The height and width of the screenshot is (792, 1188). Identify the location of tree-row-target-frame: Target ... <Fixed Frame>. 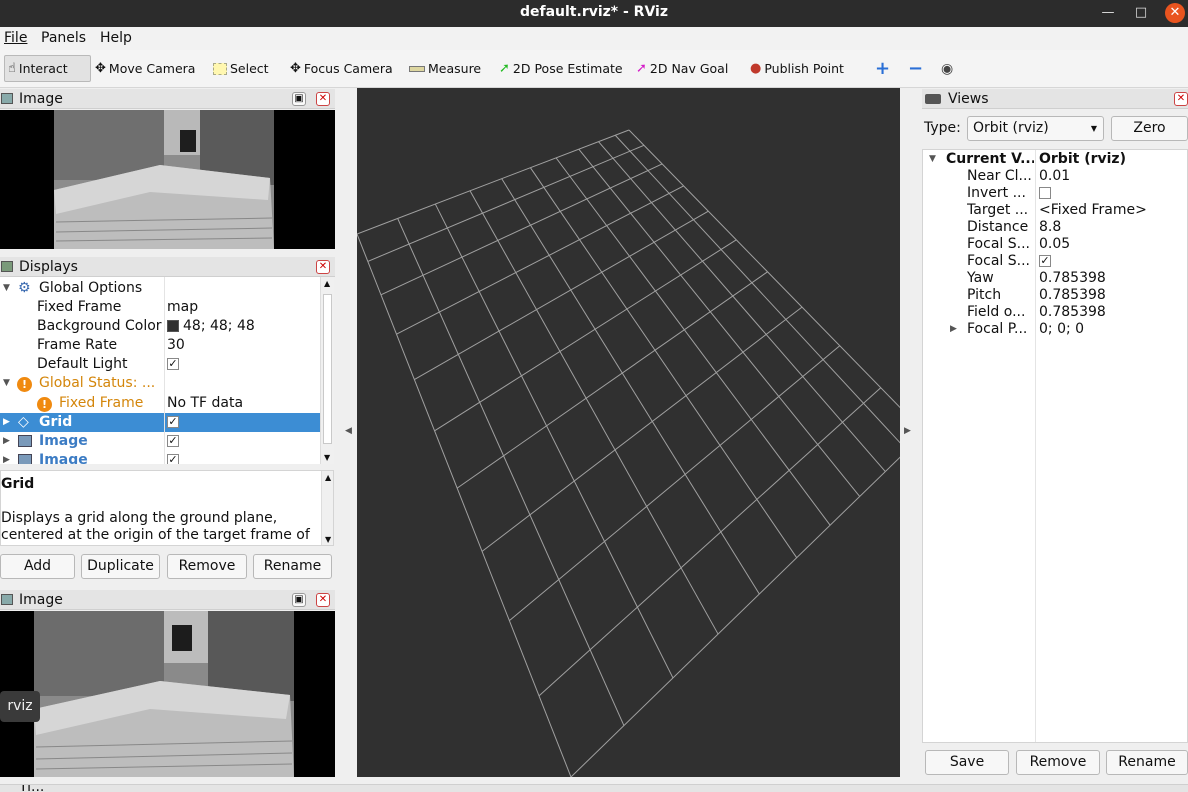
(1055, 210).